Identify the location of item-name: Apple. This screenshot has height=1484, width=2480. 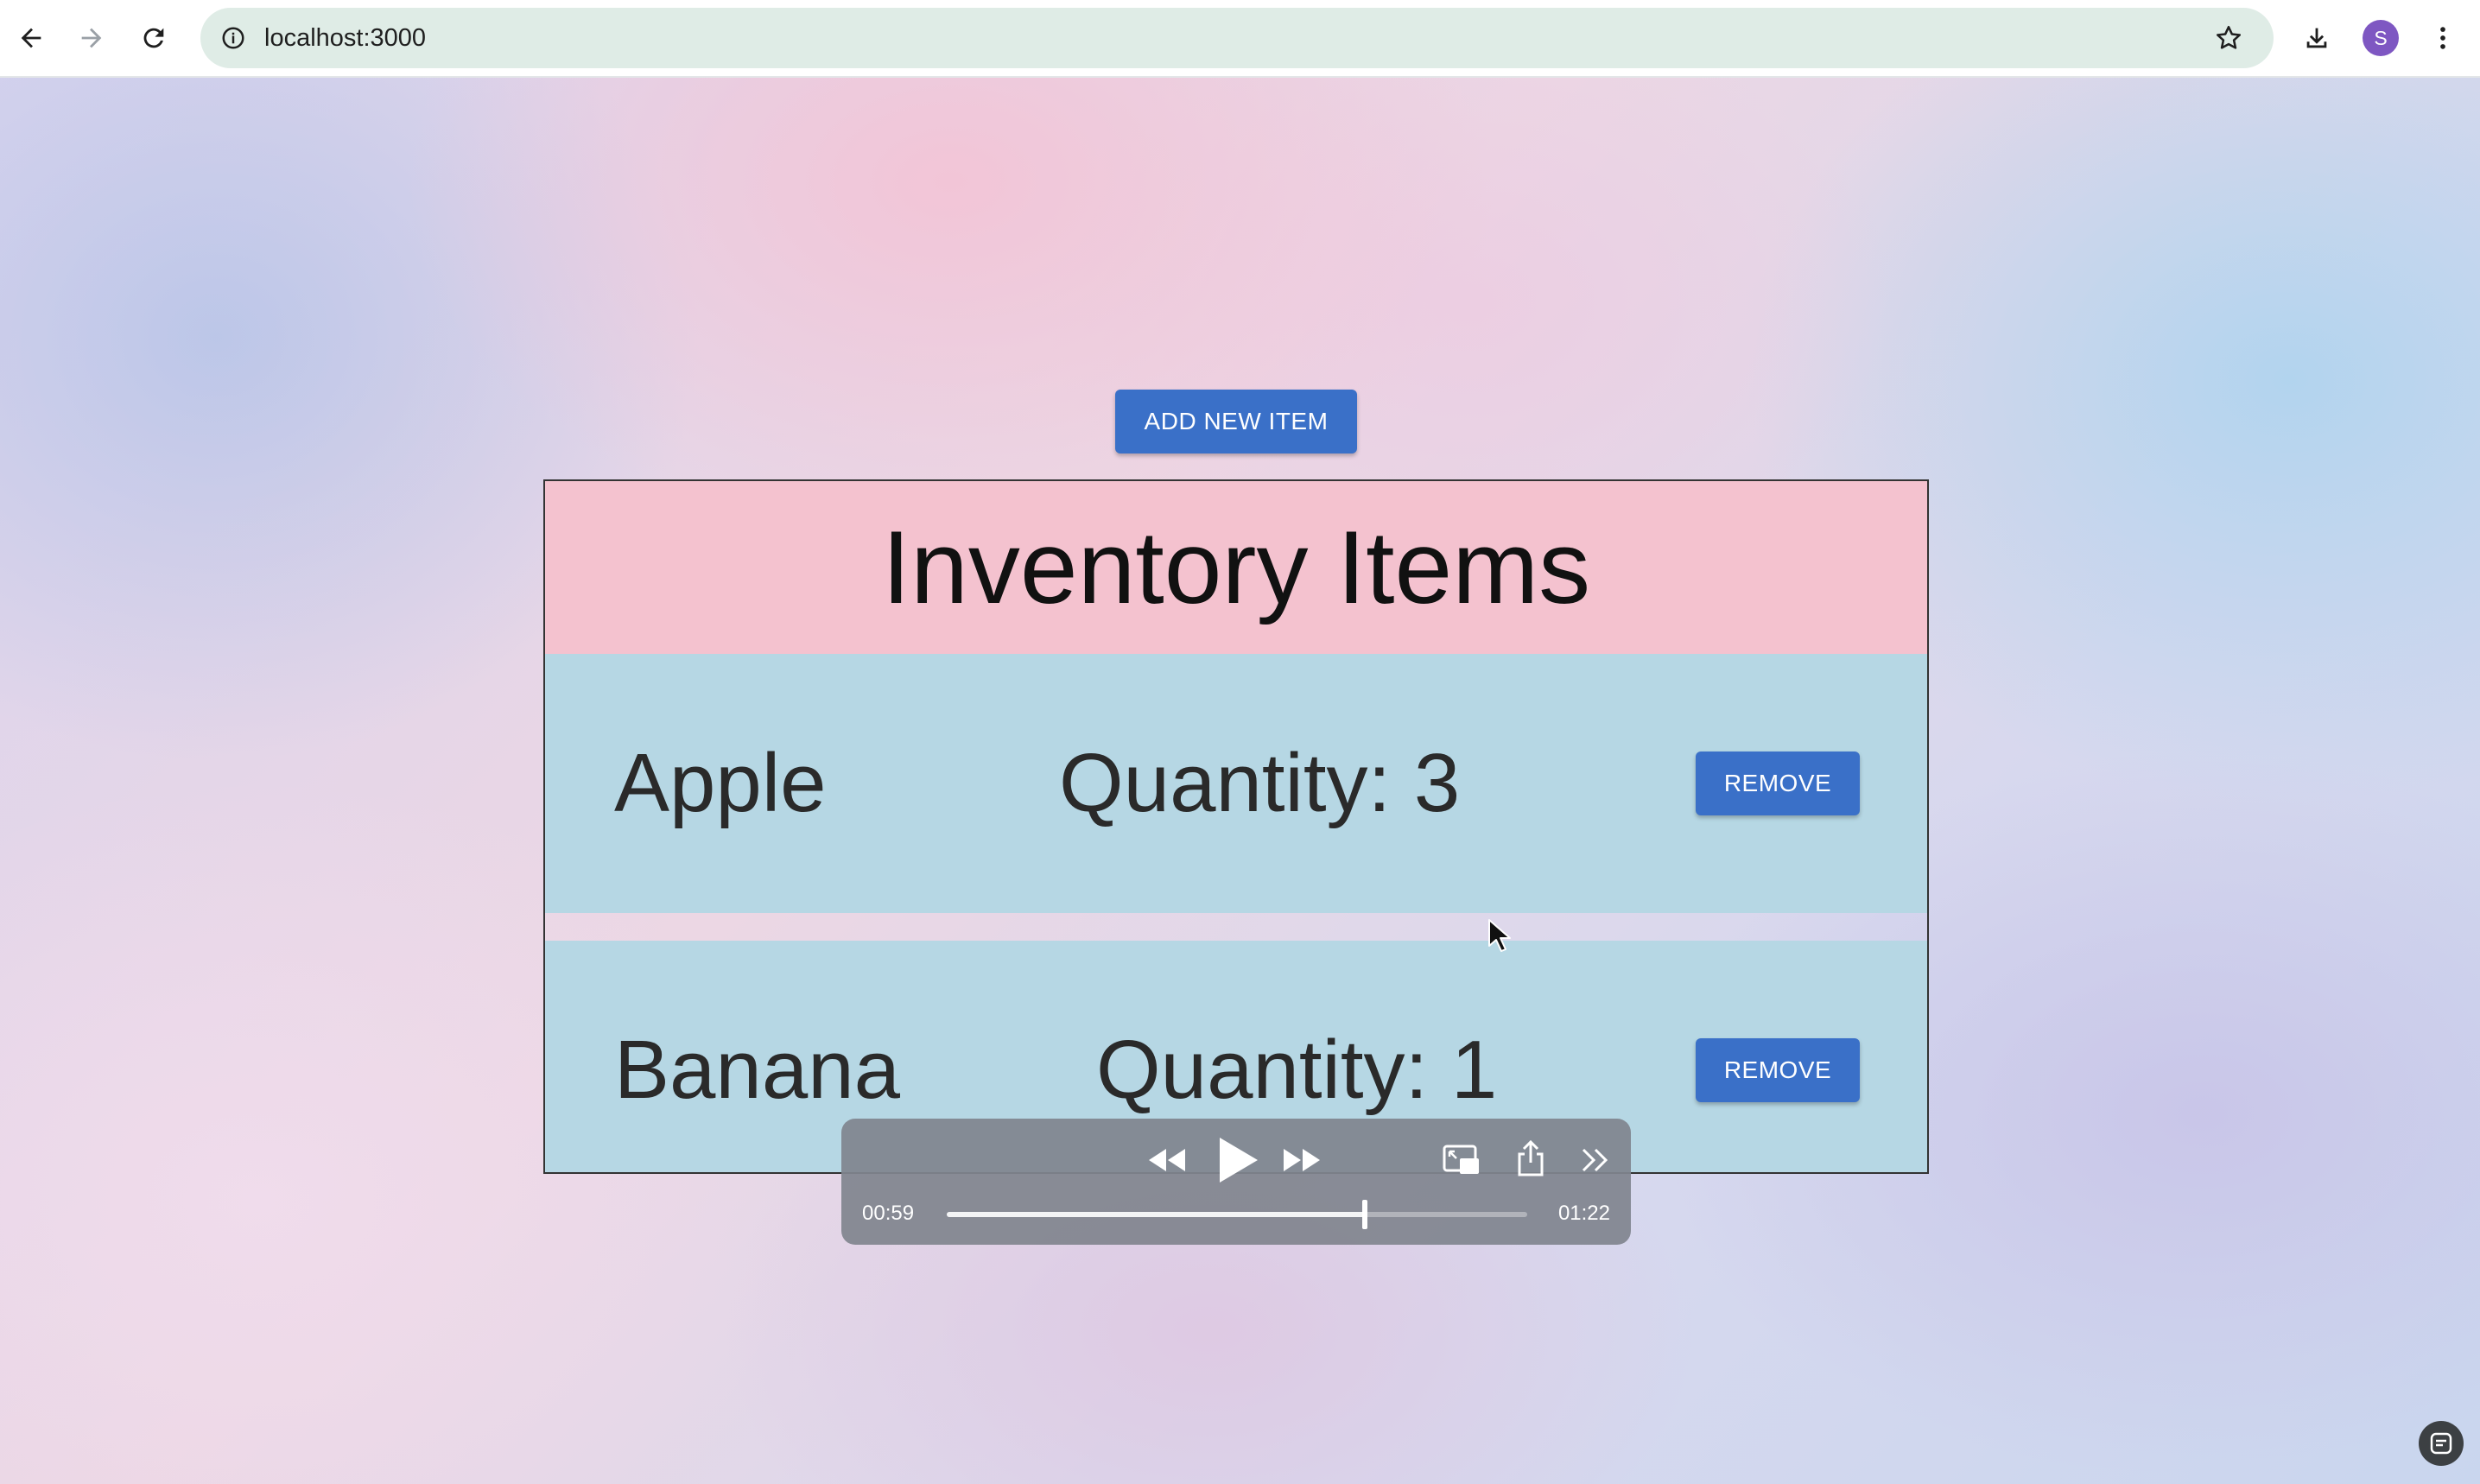
(721, 783).